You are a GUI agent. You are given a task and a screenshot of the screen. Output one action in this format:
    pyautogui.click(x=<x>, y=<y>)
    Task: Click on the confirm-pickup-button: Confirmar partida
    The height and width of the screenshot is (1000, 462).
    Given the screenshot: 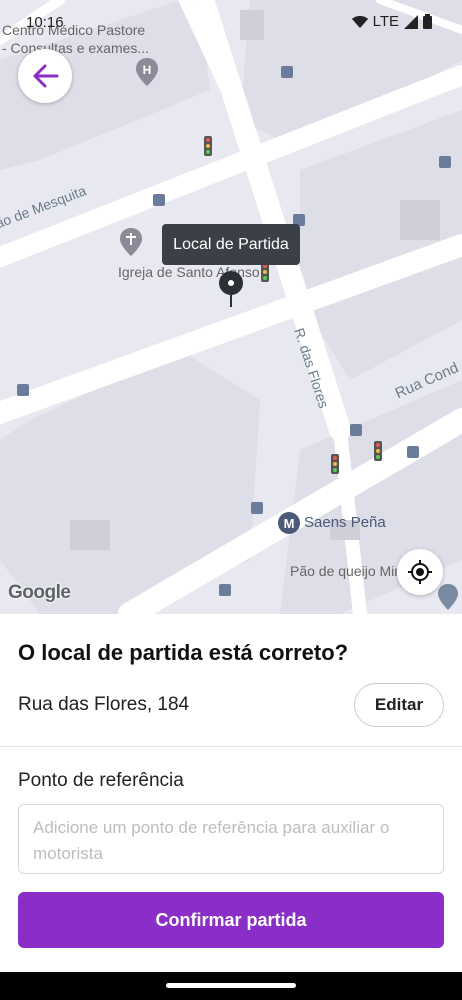 What is the action you would take?
    pyautogui.click(x=231, y=920)
    